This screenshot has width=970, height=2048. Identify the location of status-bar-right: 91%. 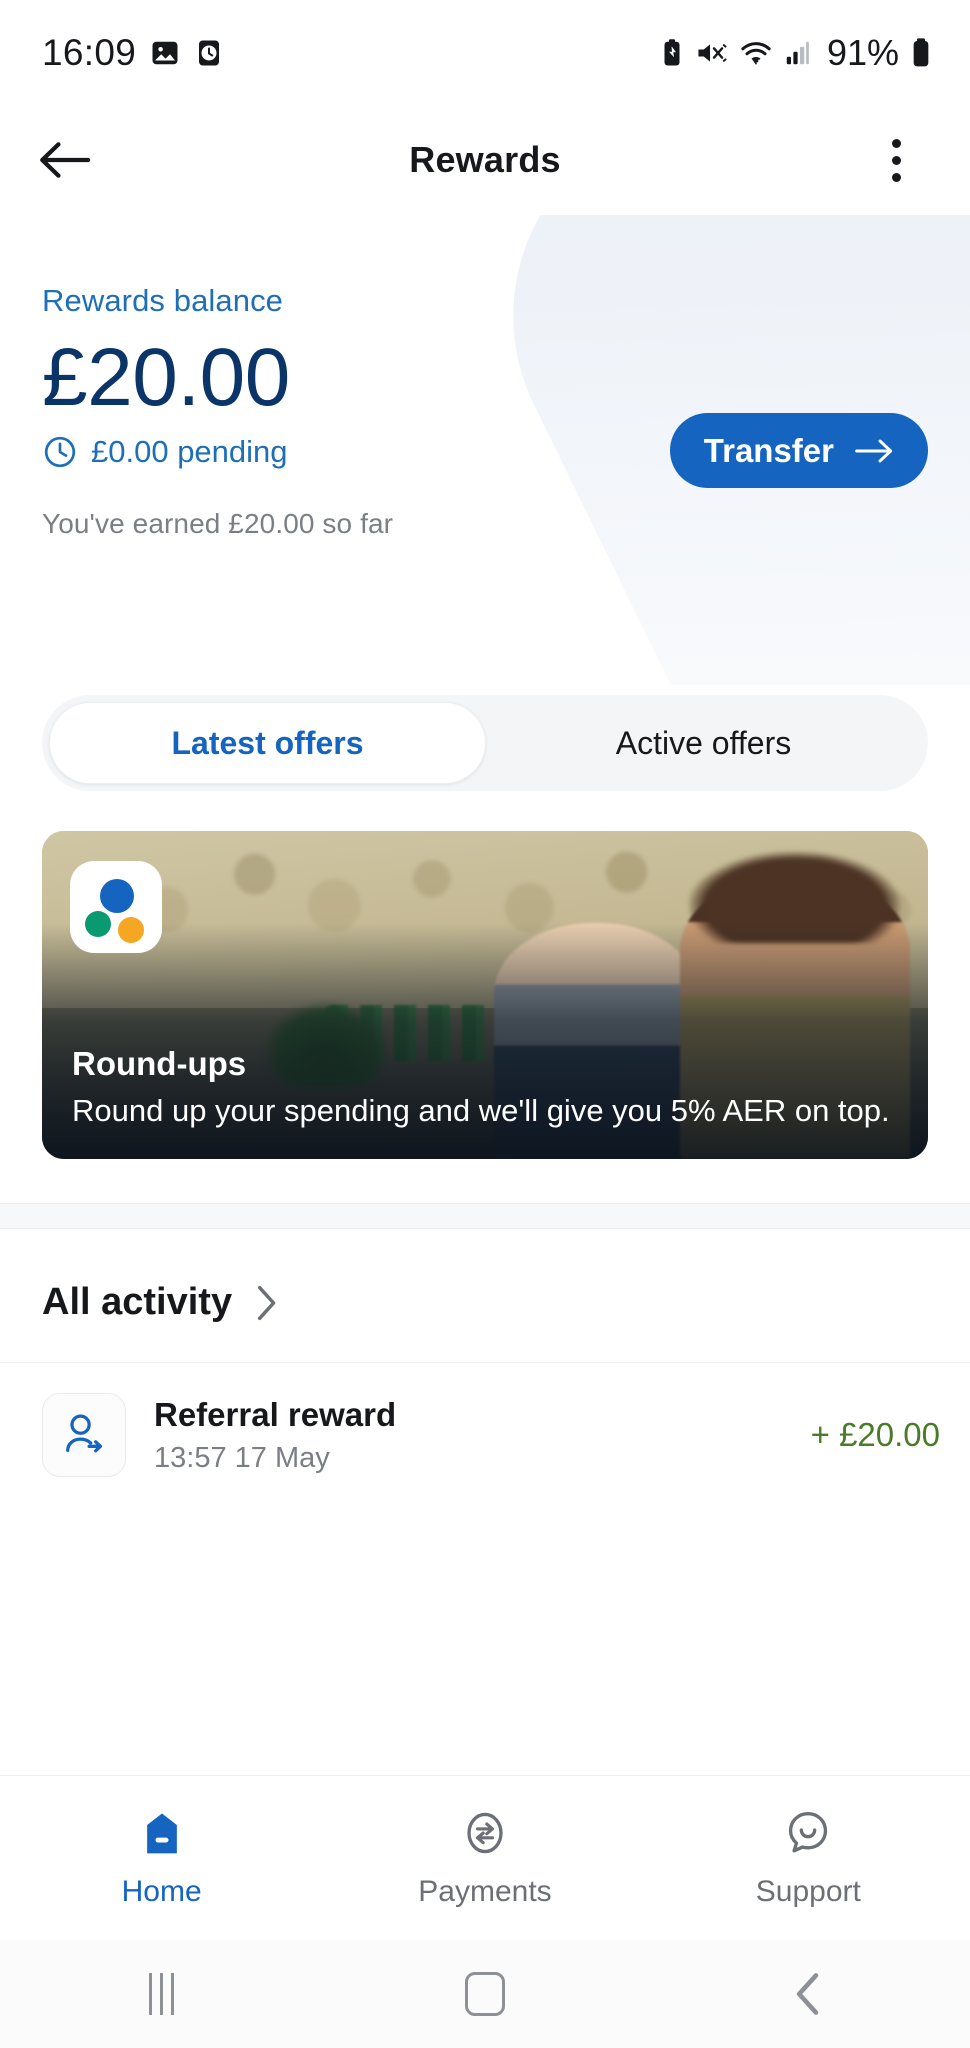
(795, 53).